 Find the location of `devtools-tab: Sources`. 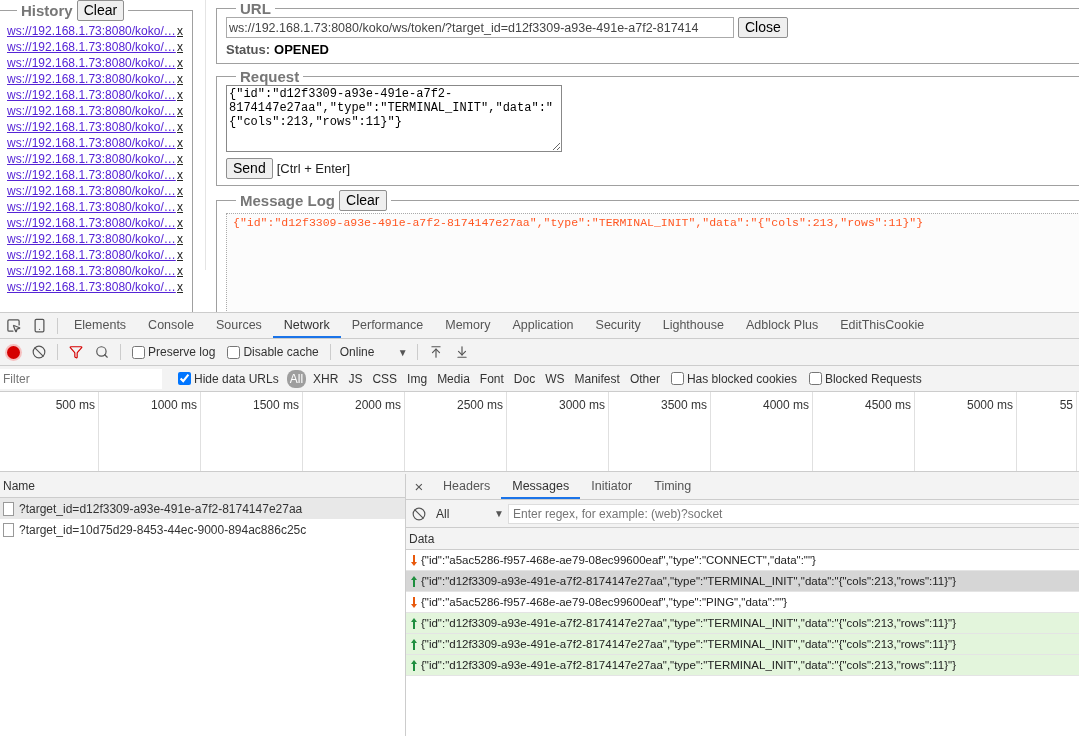

devtools-tab: Sources is located at coordinates (239, 325).